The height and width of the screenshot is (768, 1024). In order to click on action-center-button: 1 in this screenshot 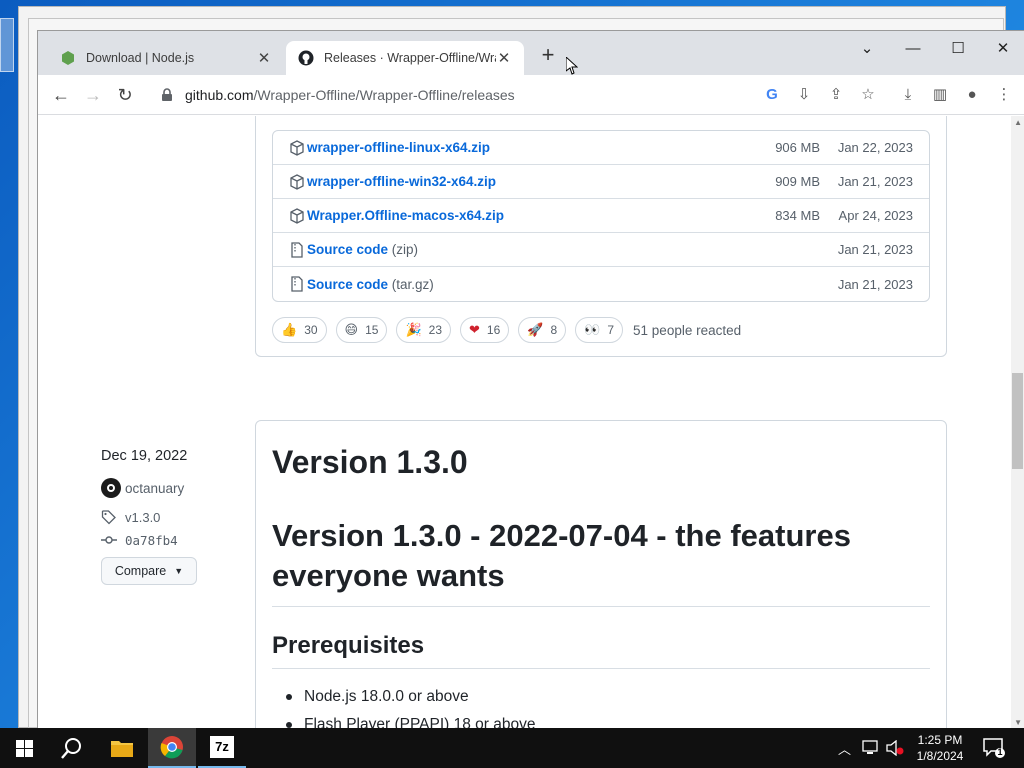, I will do `click(994, 748)`.